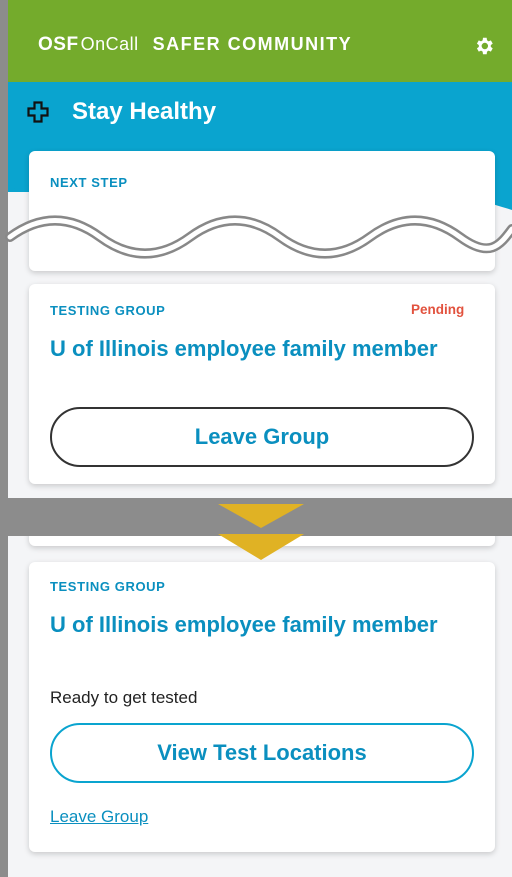 This screenshot has width=512, height=877. What do you see at coordinates (484, 46) in the screenshot?
I see `gear-icon` at bounding box center [484, 46].